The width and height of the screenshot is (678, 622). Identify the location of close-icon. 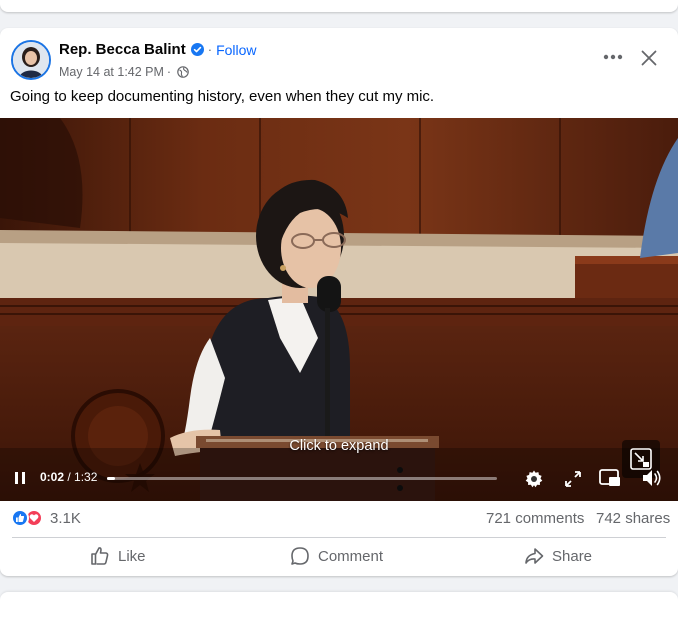
(649, 58).